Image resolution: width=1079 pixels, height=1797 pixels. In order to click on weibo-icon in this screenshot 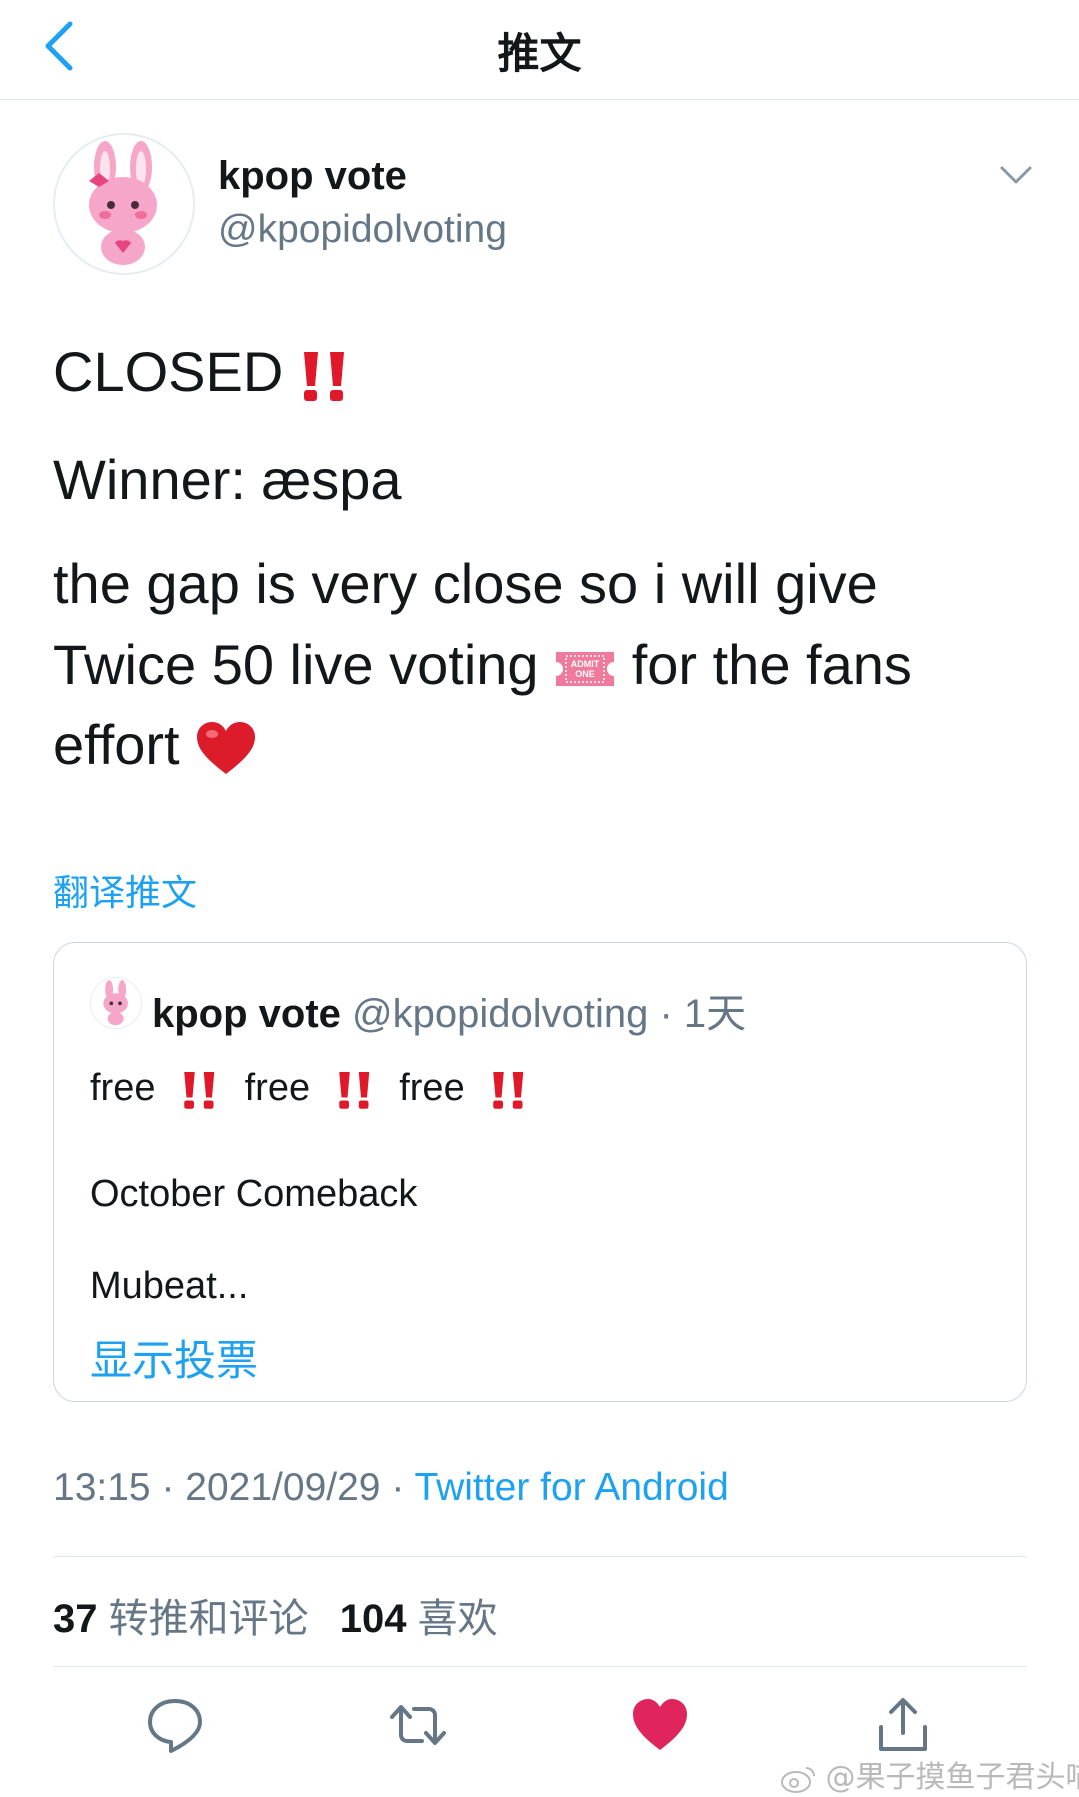, I will do `click(798, 1779)`.